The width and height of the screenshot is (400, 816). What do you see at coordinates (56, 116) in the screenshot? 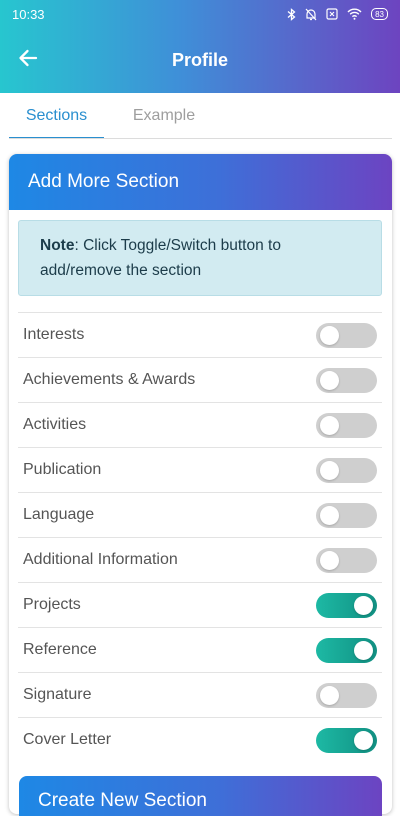
I see `tab-sections: Sections` at bounding box center [56, 116].